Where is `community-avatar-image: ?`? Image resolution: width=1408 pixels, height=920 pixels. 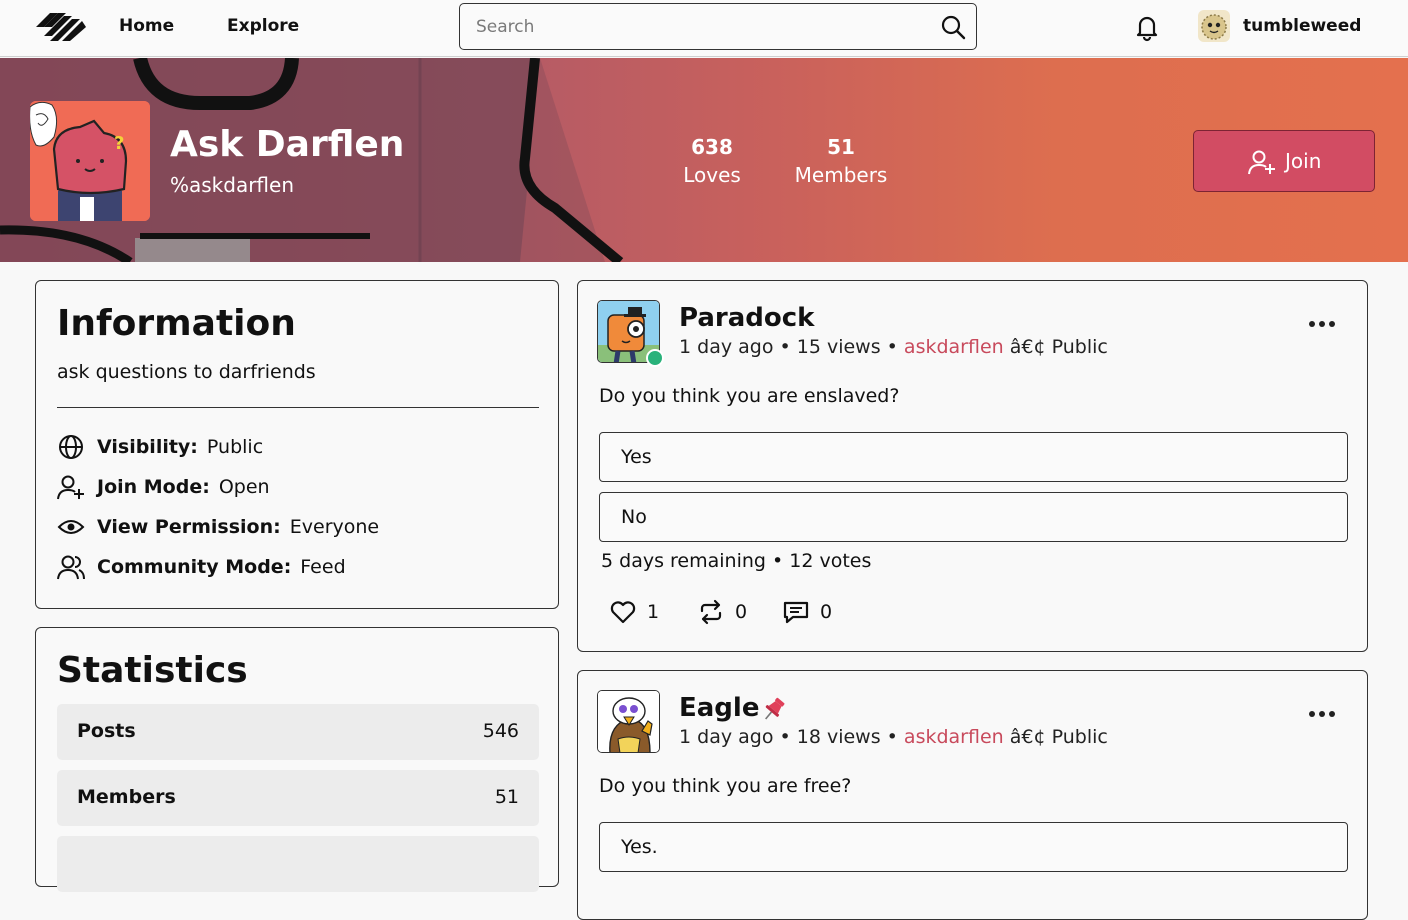
community-avatar-image: ? is located at coordinates (90, 161).